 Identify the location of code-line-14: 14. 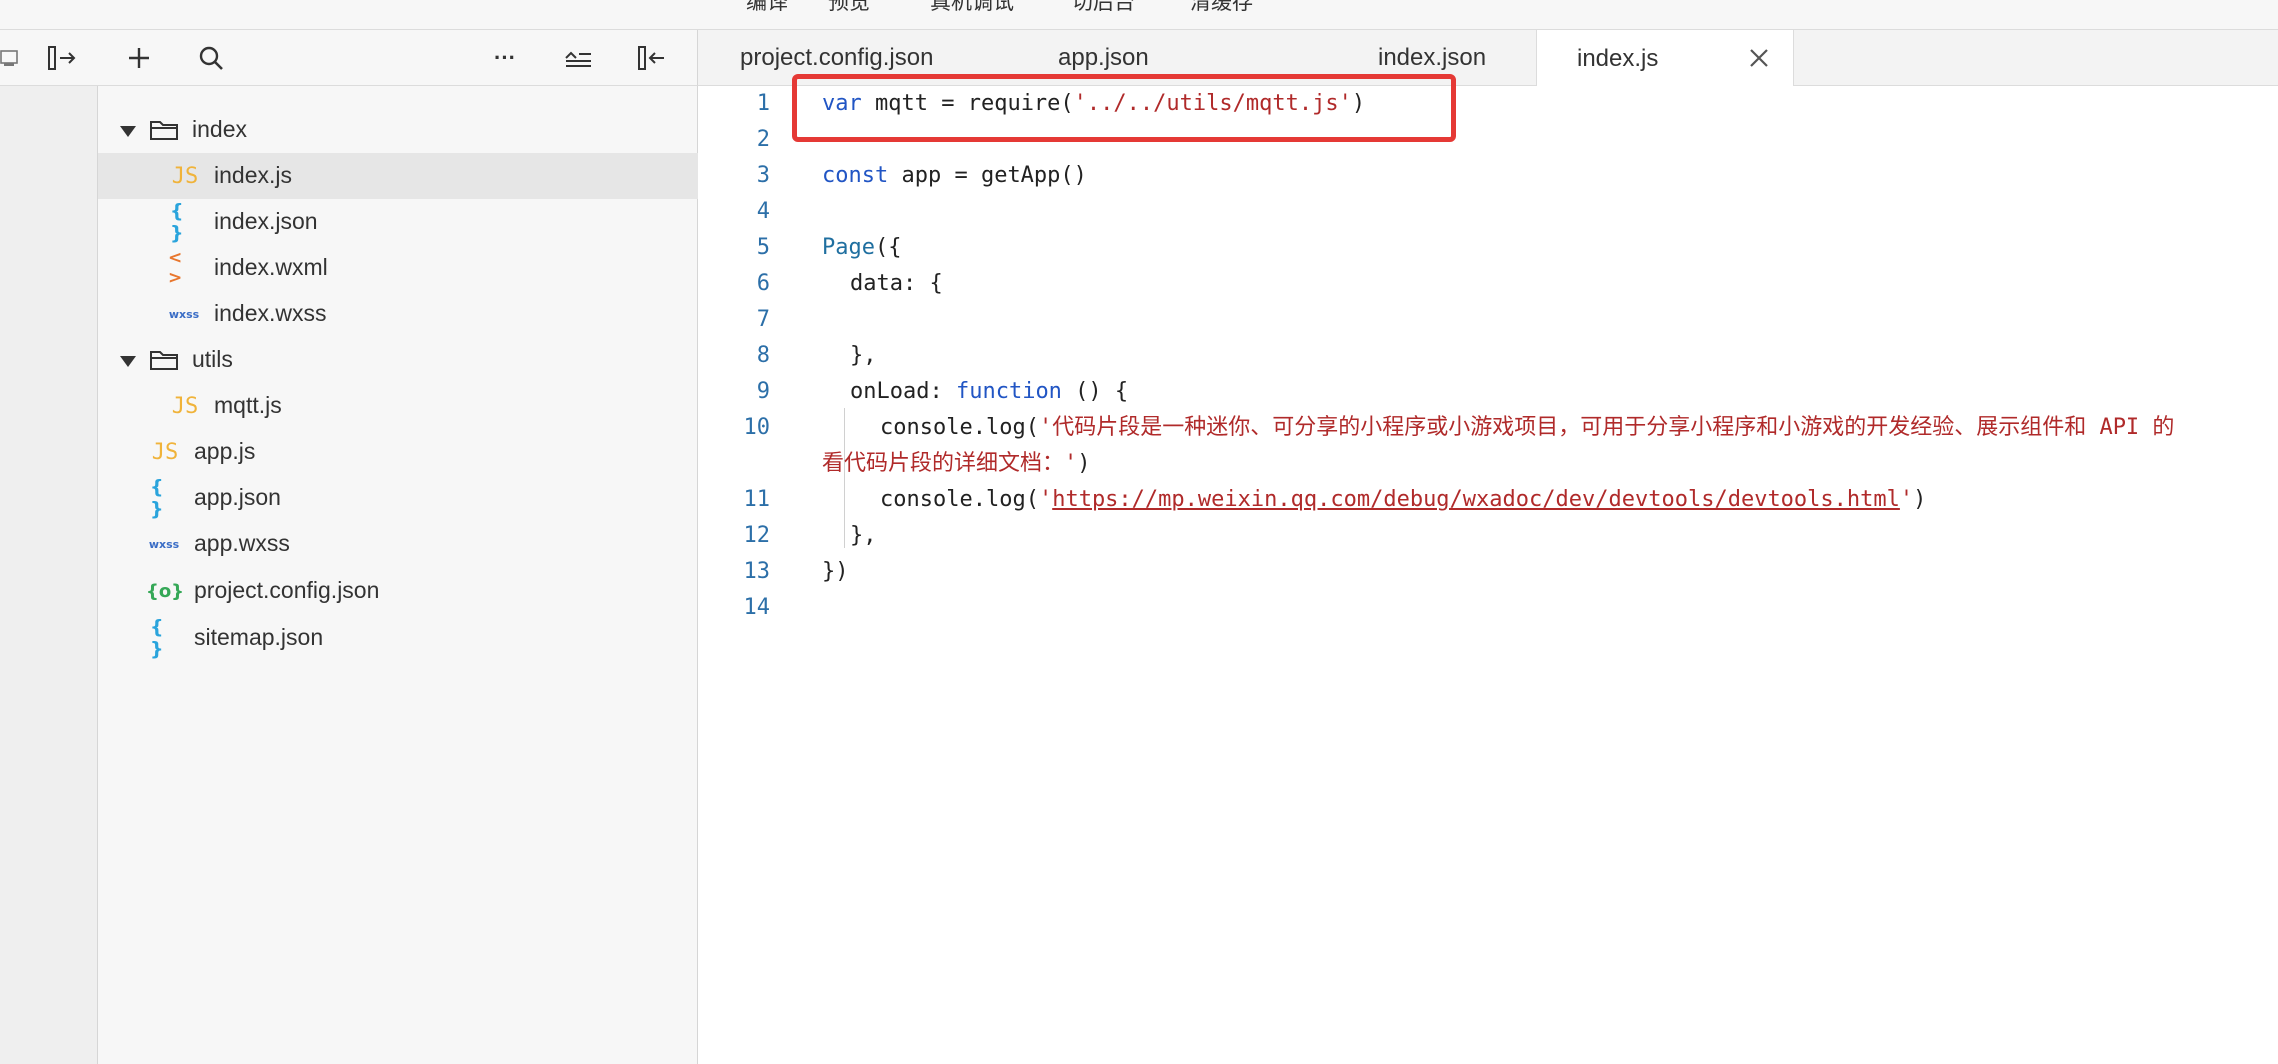
(1488, 608).